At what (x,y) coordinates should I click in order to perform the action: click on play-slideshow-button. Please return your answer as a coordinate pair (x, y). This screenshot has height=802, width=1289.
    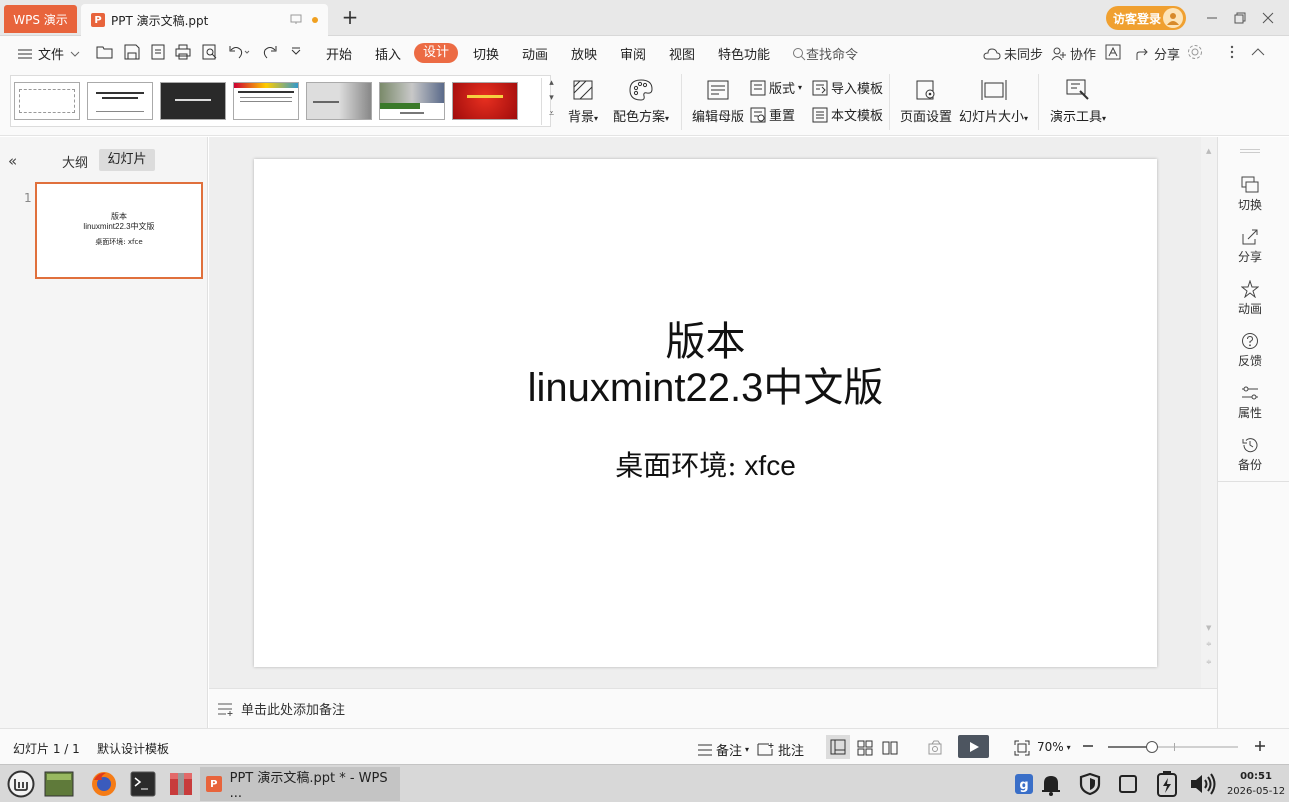
    Looking at the image, I should click on (973, 746).